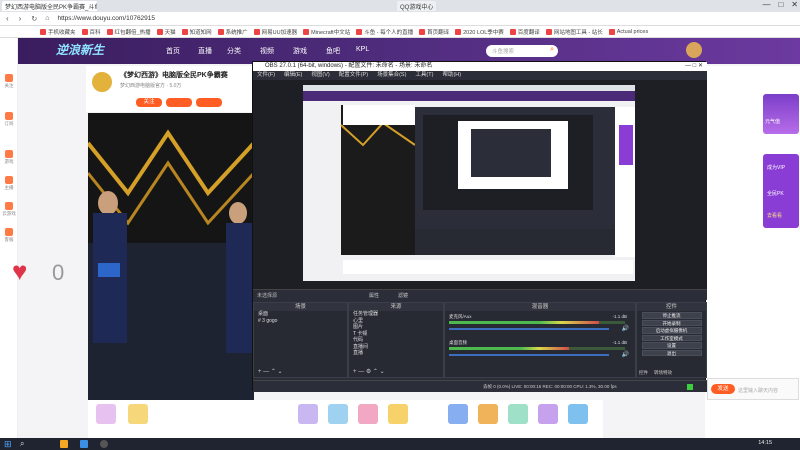 Image resolution: width=800 pixels, height=450 pixels. I want to click on stop-streaming-button: 停止推流, so click(671, 315).